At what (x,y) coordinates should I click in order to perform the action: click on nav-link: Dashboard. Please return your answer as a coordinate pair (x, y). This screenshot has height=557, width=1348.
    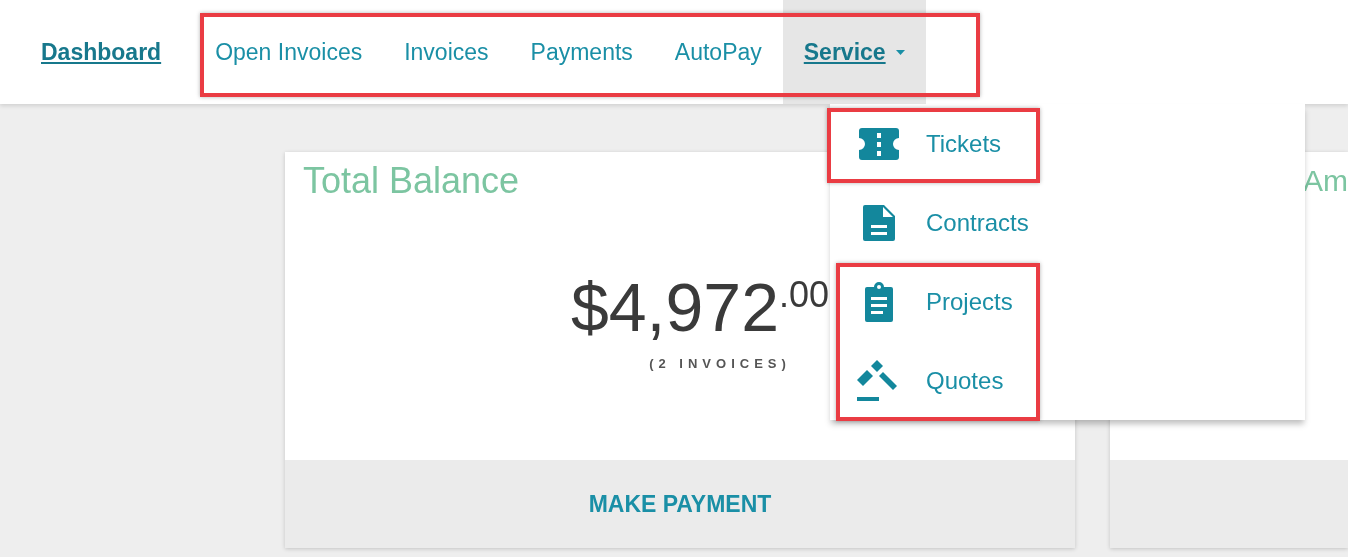
    Looking at the image, I should click on (101, 52).